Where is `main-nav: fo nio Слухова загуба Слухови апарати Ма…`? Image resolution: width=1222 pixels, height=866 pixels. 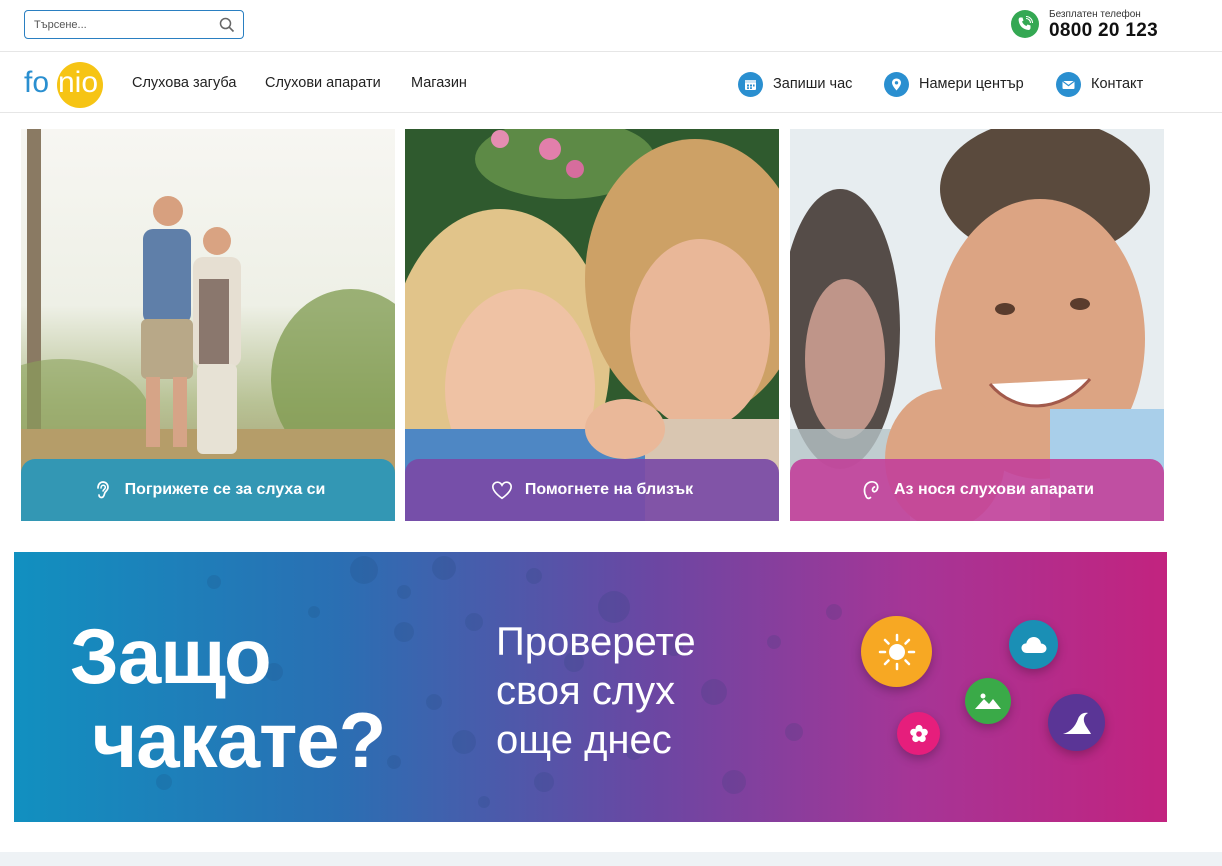
main-nav: fo nio Слухова загуба Слухови апарати Ма… is located at coordinates (611, 83).